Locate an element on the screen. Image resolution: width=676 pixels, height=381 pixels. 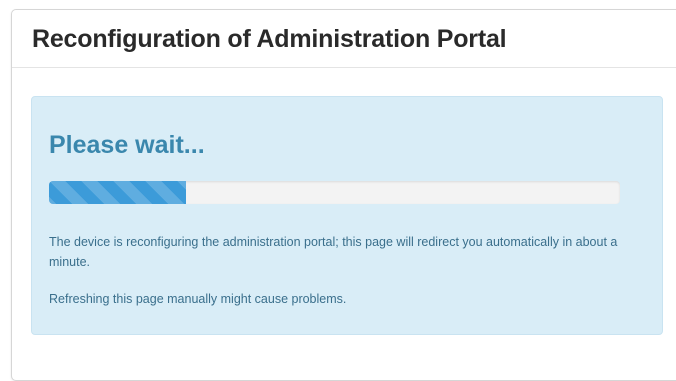
page-title: Reconfiguration of Administration Portal is located at coordinates (269, 39).